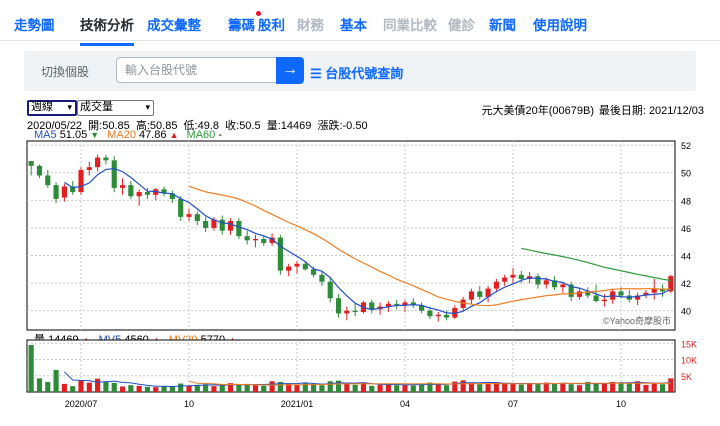 This screenshot has width=720, height=426. Describe the element at coordinates (686, 201) in the screenshot. I see `price-tick-label: 48` at that location.